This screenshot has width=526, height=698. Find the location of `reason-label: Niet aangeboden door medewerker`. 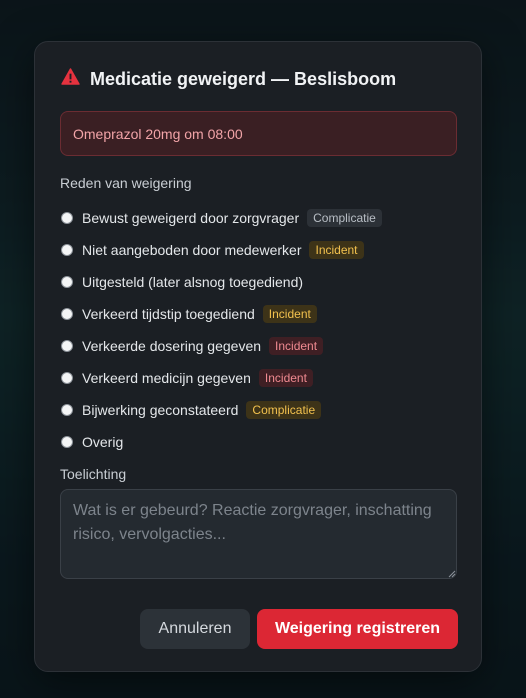

reason-label: Niet aangeboden door medewerker is located at coordinates (192, 250).